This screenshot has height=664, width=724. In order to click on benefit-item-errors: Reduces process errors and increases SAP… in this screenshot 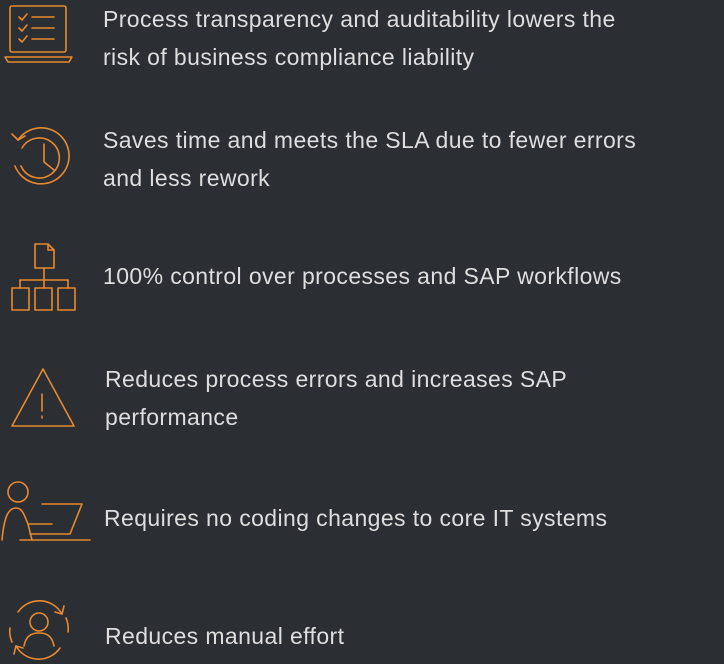, I will do `click(362, 395)`.